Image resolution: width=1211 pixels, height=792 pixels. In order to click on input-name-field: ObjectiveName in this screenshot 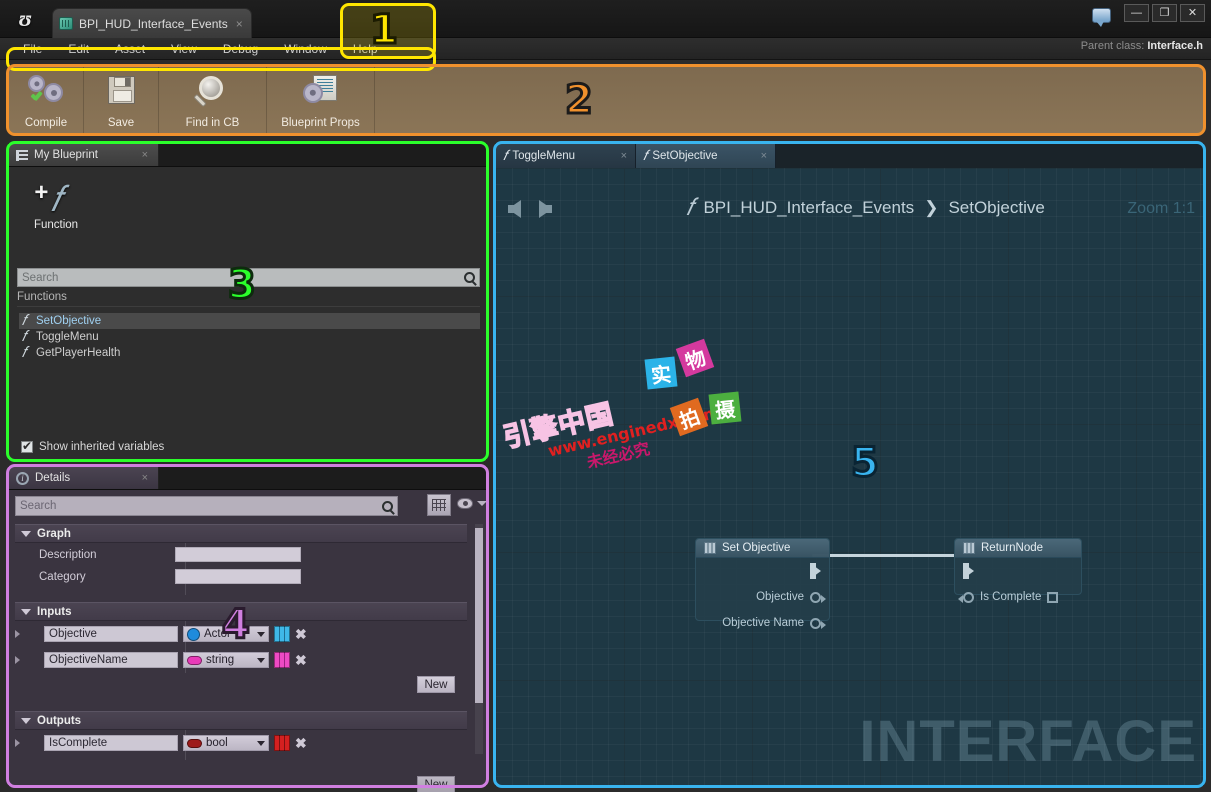, I will do `click(111, 660)`.